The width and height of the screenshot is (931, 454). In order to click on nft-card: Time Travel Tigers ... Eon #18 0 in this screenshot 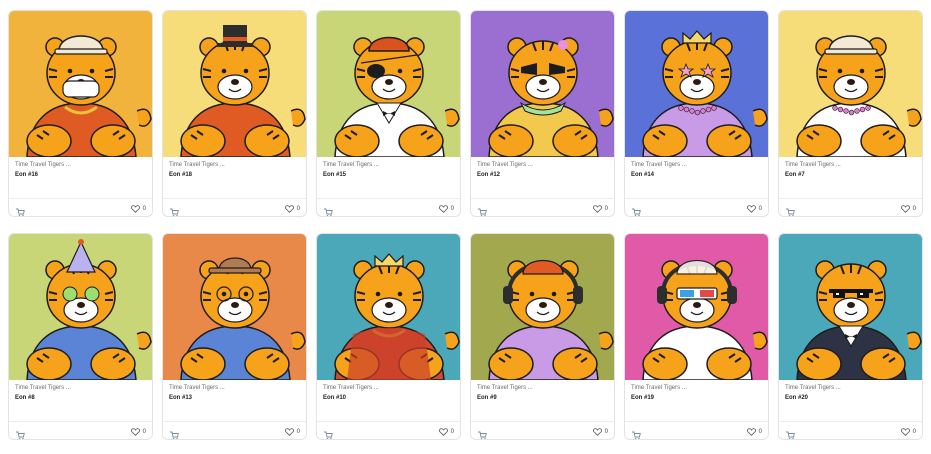, I will do `click(234, 113)`.